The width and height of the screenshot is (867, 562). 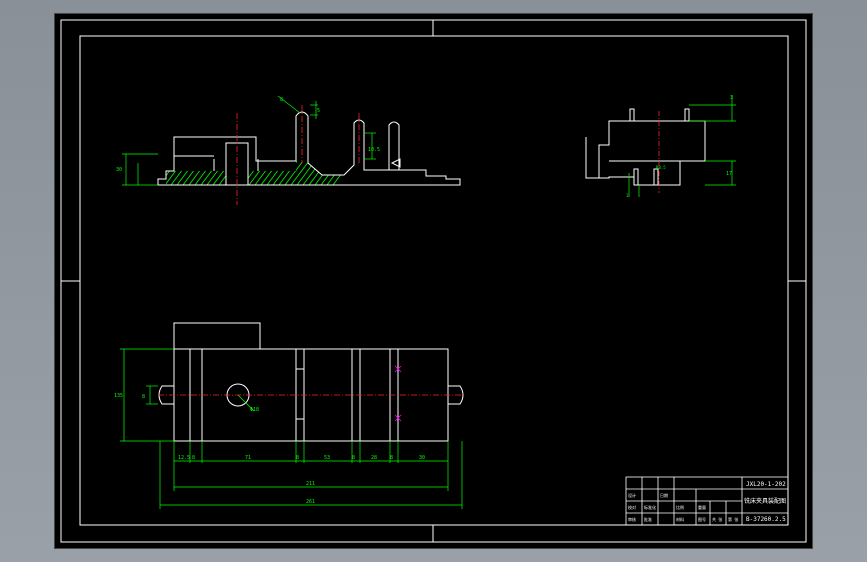 What do you see at coordinates (717, 519) in the screenshot?
I see `title-block-cell: 共 张` at bounding box center [717, 519].